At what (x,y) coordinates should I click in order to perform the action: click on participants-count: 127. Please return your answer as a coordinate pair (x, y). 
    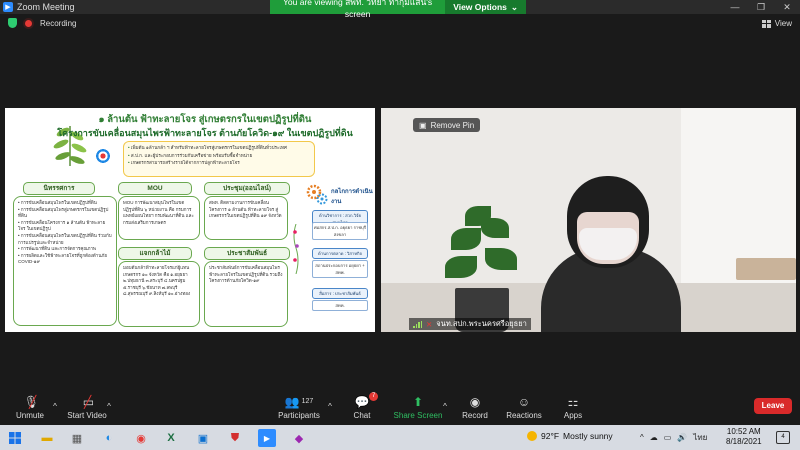
    Looking at the image, I should click on (307, 401).